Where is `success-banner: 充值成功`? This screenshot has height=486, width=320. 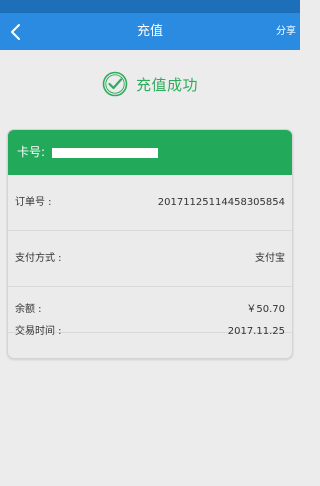 success-banner: 充值成功 is located at coordinates (150, 84).